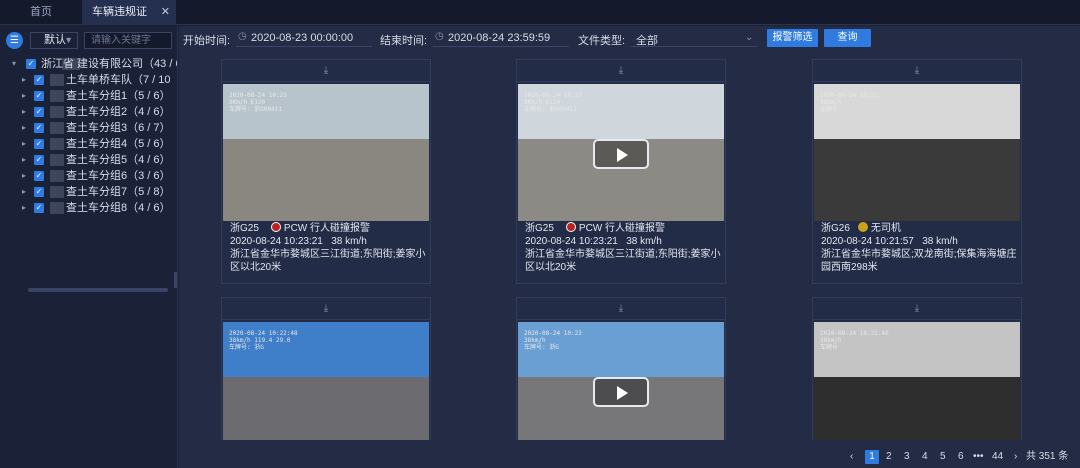 The width and height of the screenshot is (1080, 468). Describe the element at coordinates (14, 40) in the screenshot. I see `menu-icon: ☰` at that location.